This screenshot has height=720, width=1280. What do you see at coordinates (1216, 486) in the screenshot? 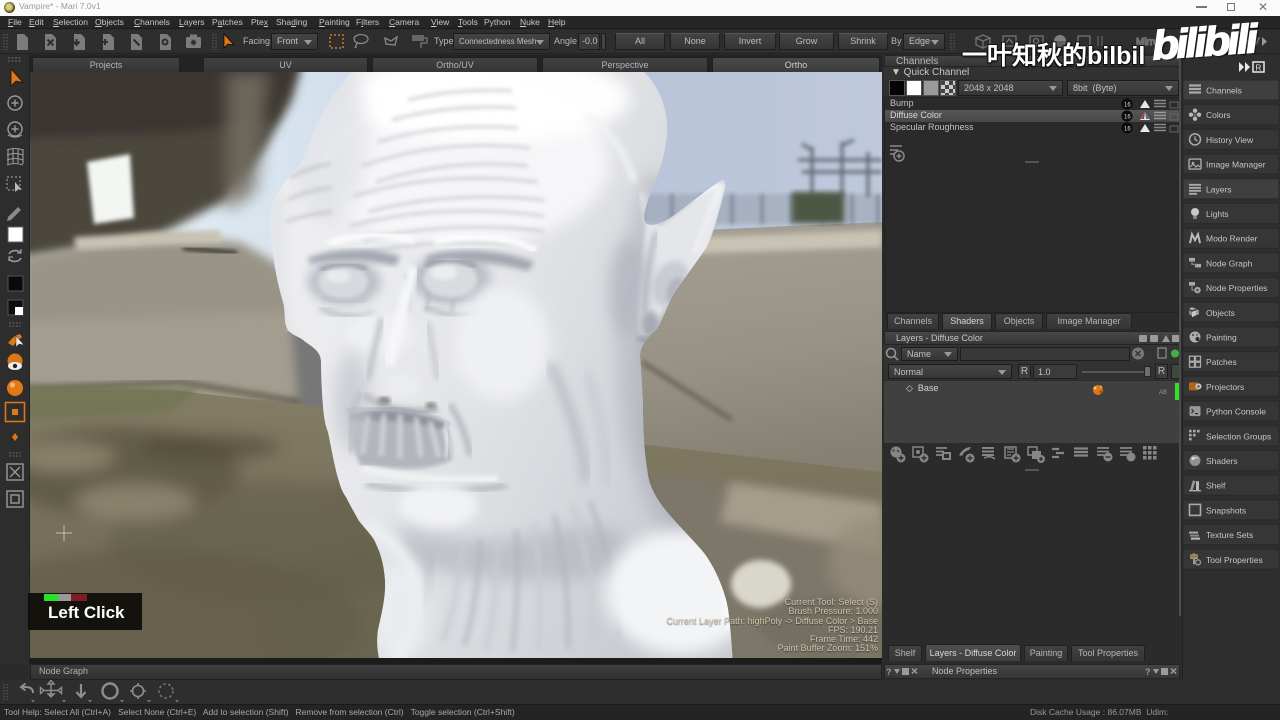
I see `svg-text: Shelf` at bounding box center [1216, 486].